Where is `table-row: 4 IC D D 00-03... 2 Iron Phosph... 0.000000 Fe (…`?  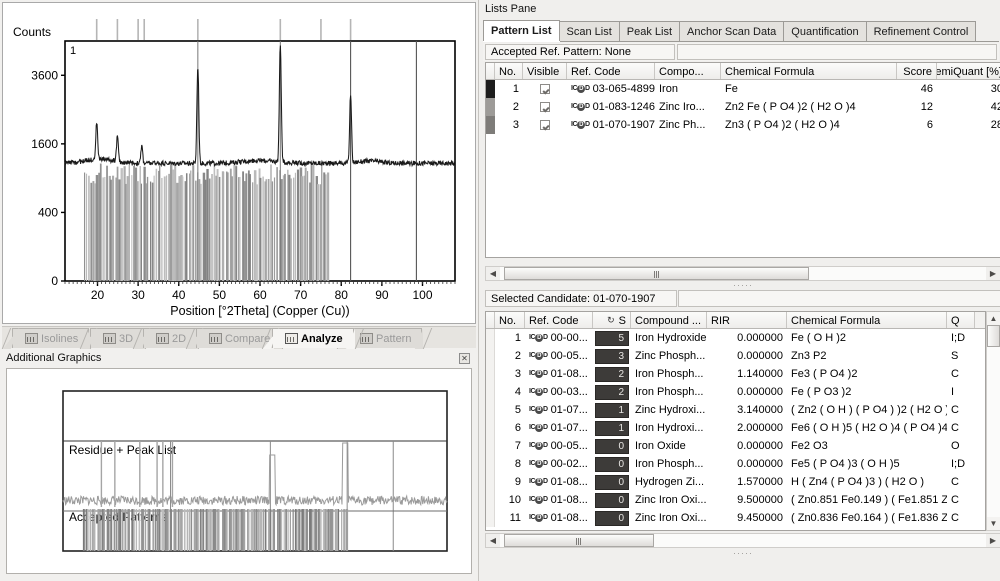
table-row: 4 IC D D 00-03... 2 Iron Phosph... 0.000000 Fe (… is located at coordinates (735, 392).